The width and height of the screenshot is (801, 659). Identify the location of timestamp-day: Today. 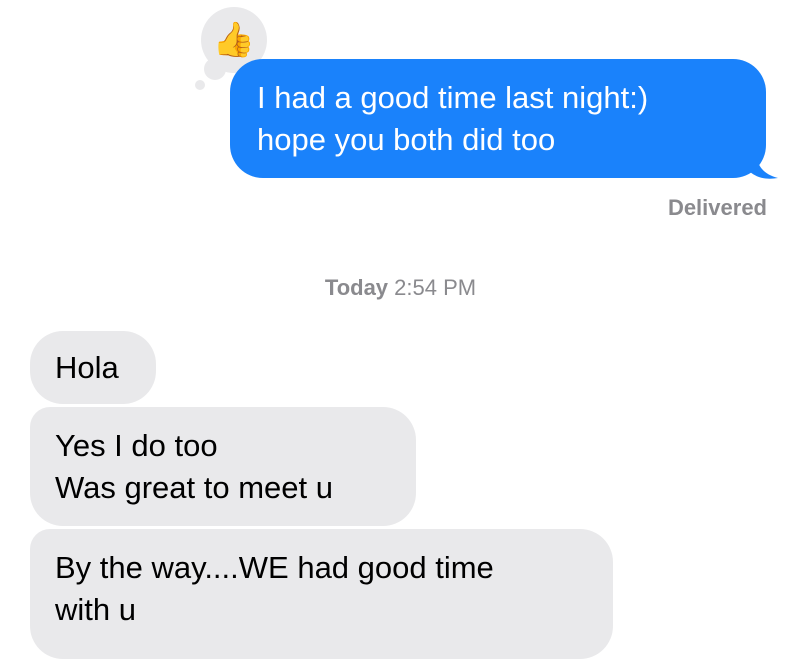
(356, 287).